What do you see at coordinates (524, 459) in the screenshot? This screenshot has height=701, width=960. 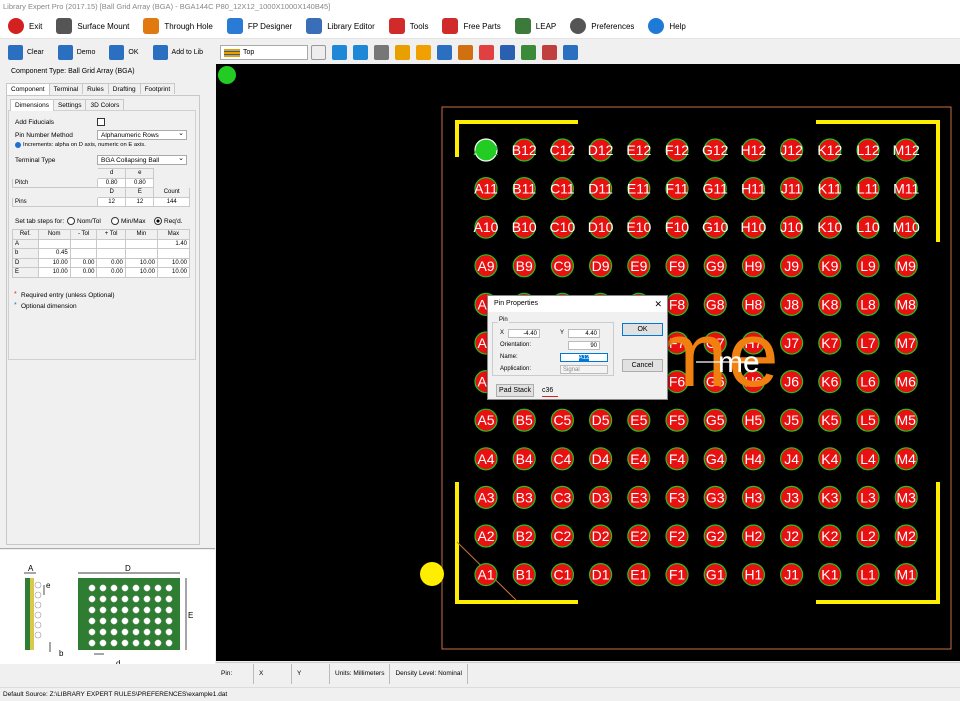 I see `pad-B4: B4` at bounding box center [524, 459].